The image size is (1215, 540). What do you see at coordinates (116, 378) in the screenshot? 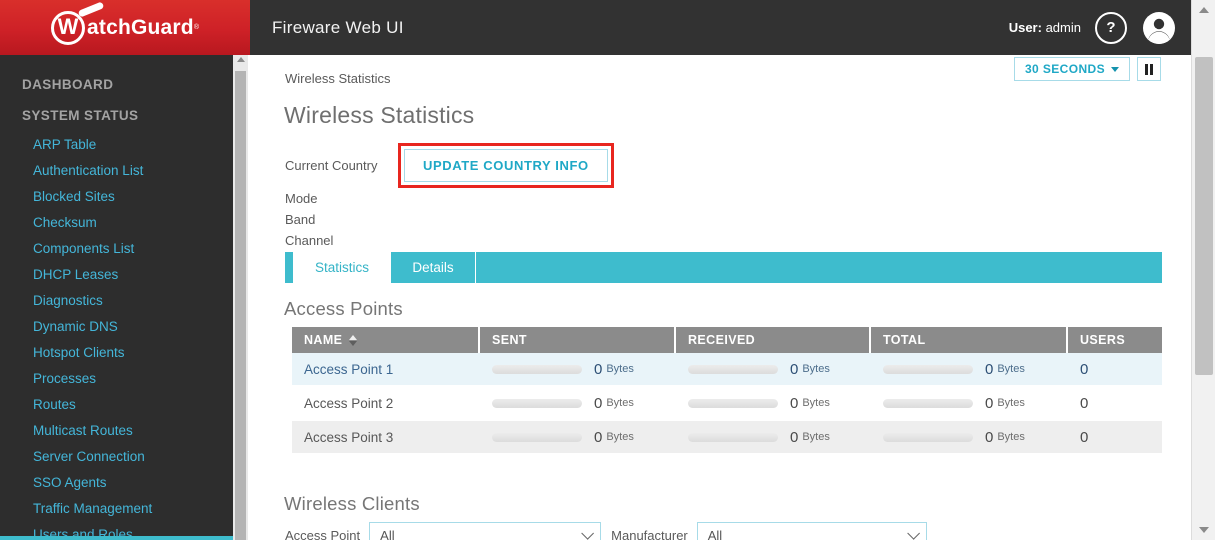
I see `sidebar-item-processes: Processes` at bounding box center [116, 378].